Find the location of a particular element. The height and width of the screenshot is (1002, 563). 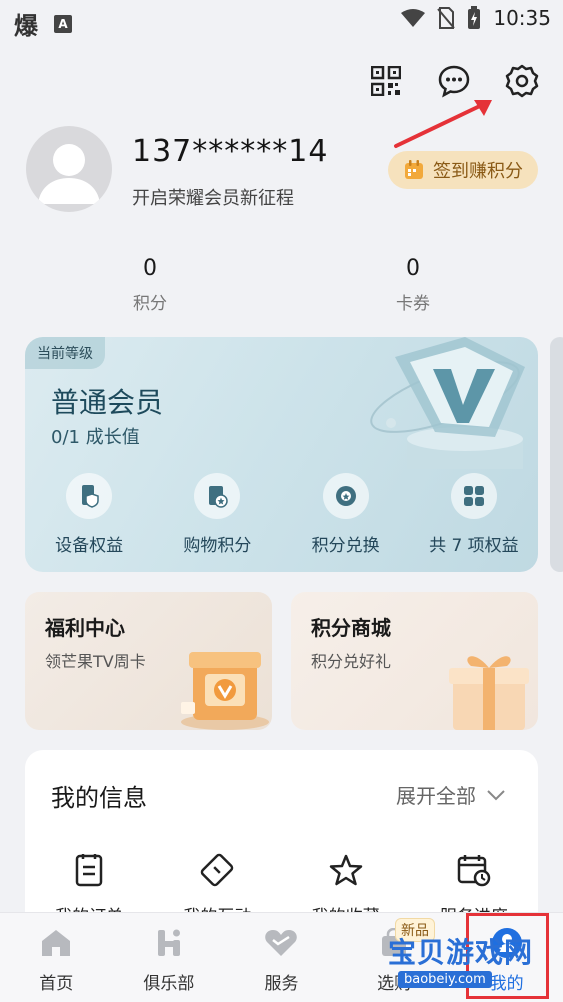

promo-title: 积分商城 is located at coordinates (351, 628).